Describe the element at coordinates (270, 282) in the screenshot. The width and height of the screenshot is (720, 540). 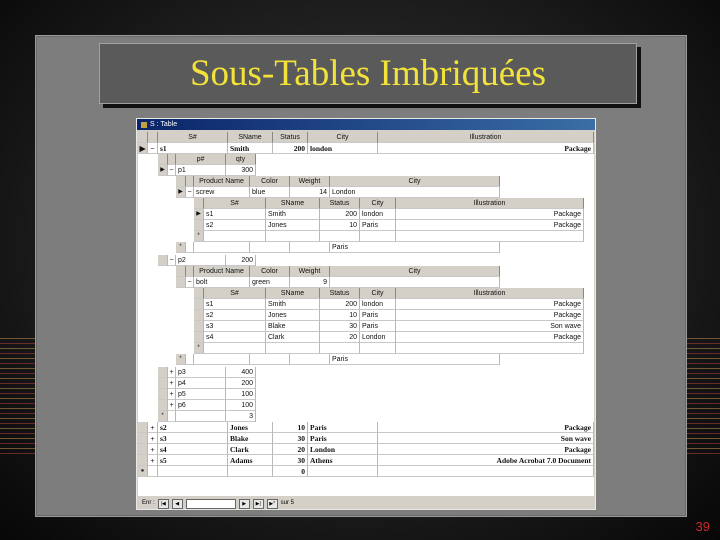
I see `color-cell: green` at that location.